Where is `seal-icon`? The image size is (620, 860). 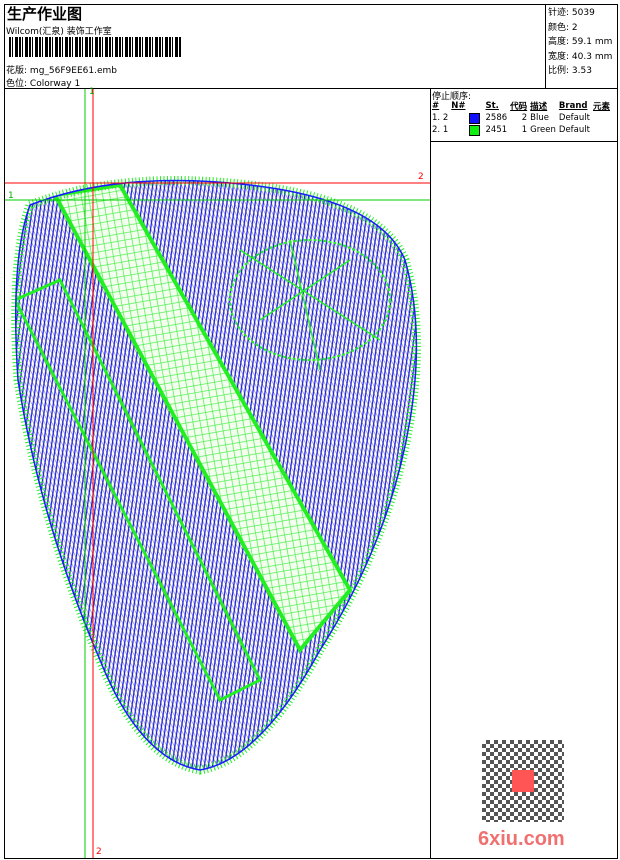
seal-icon is located at coordinates (523, 781).